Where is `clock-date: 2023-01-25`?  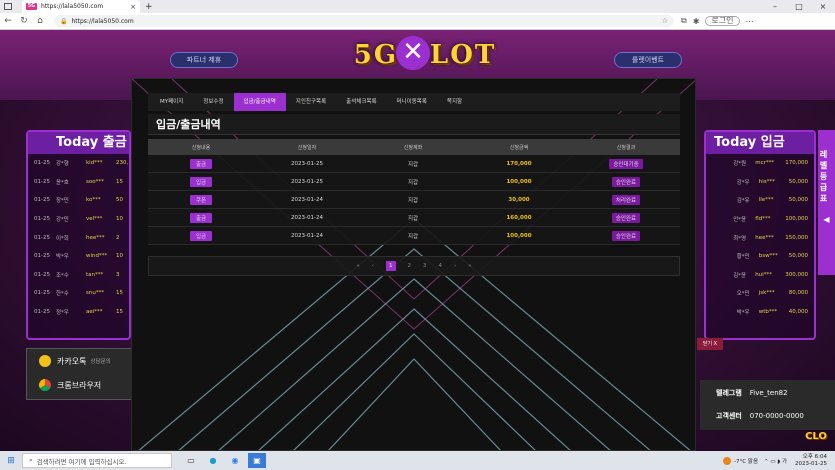
clock-date: 2023-01-25 is located at coordinates (811, 463).